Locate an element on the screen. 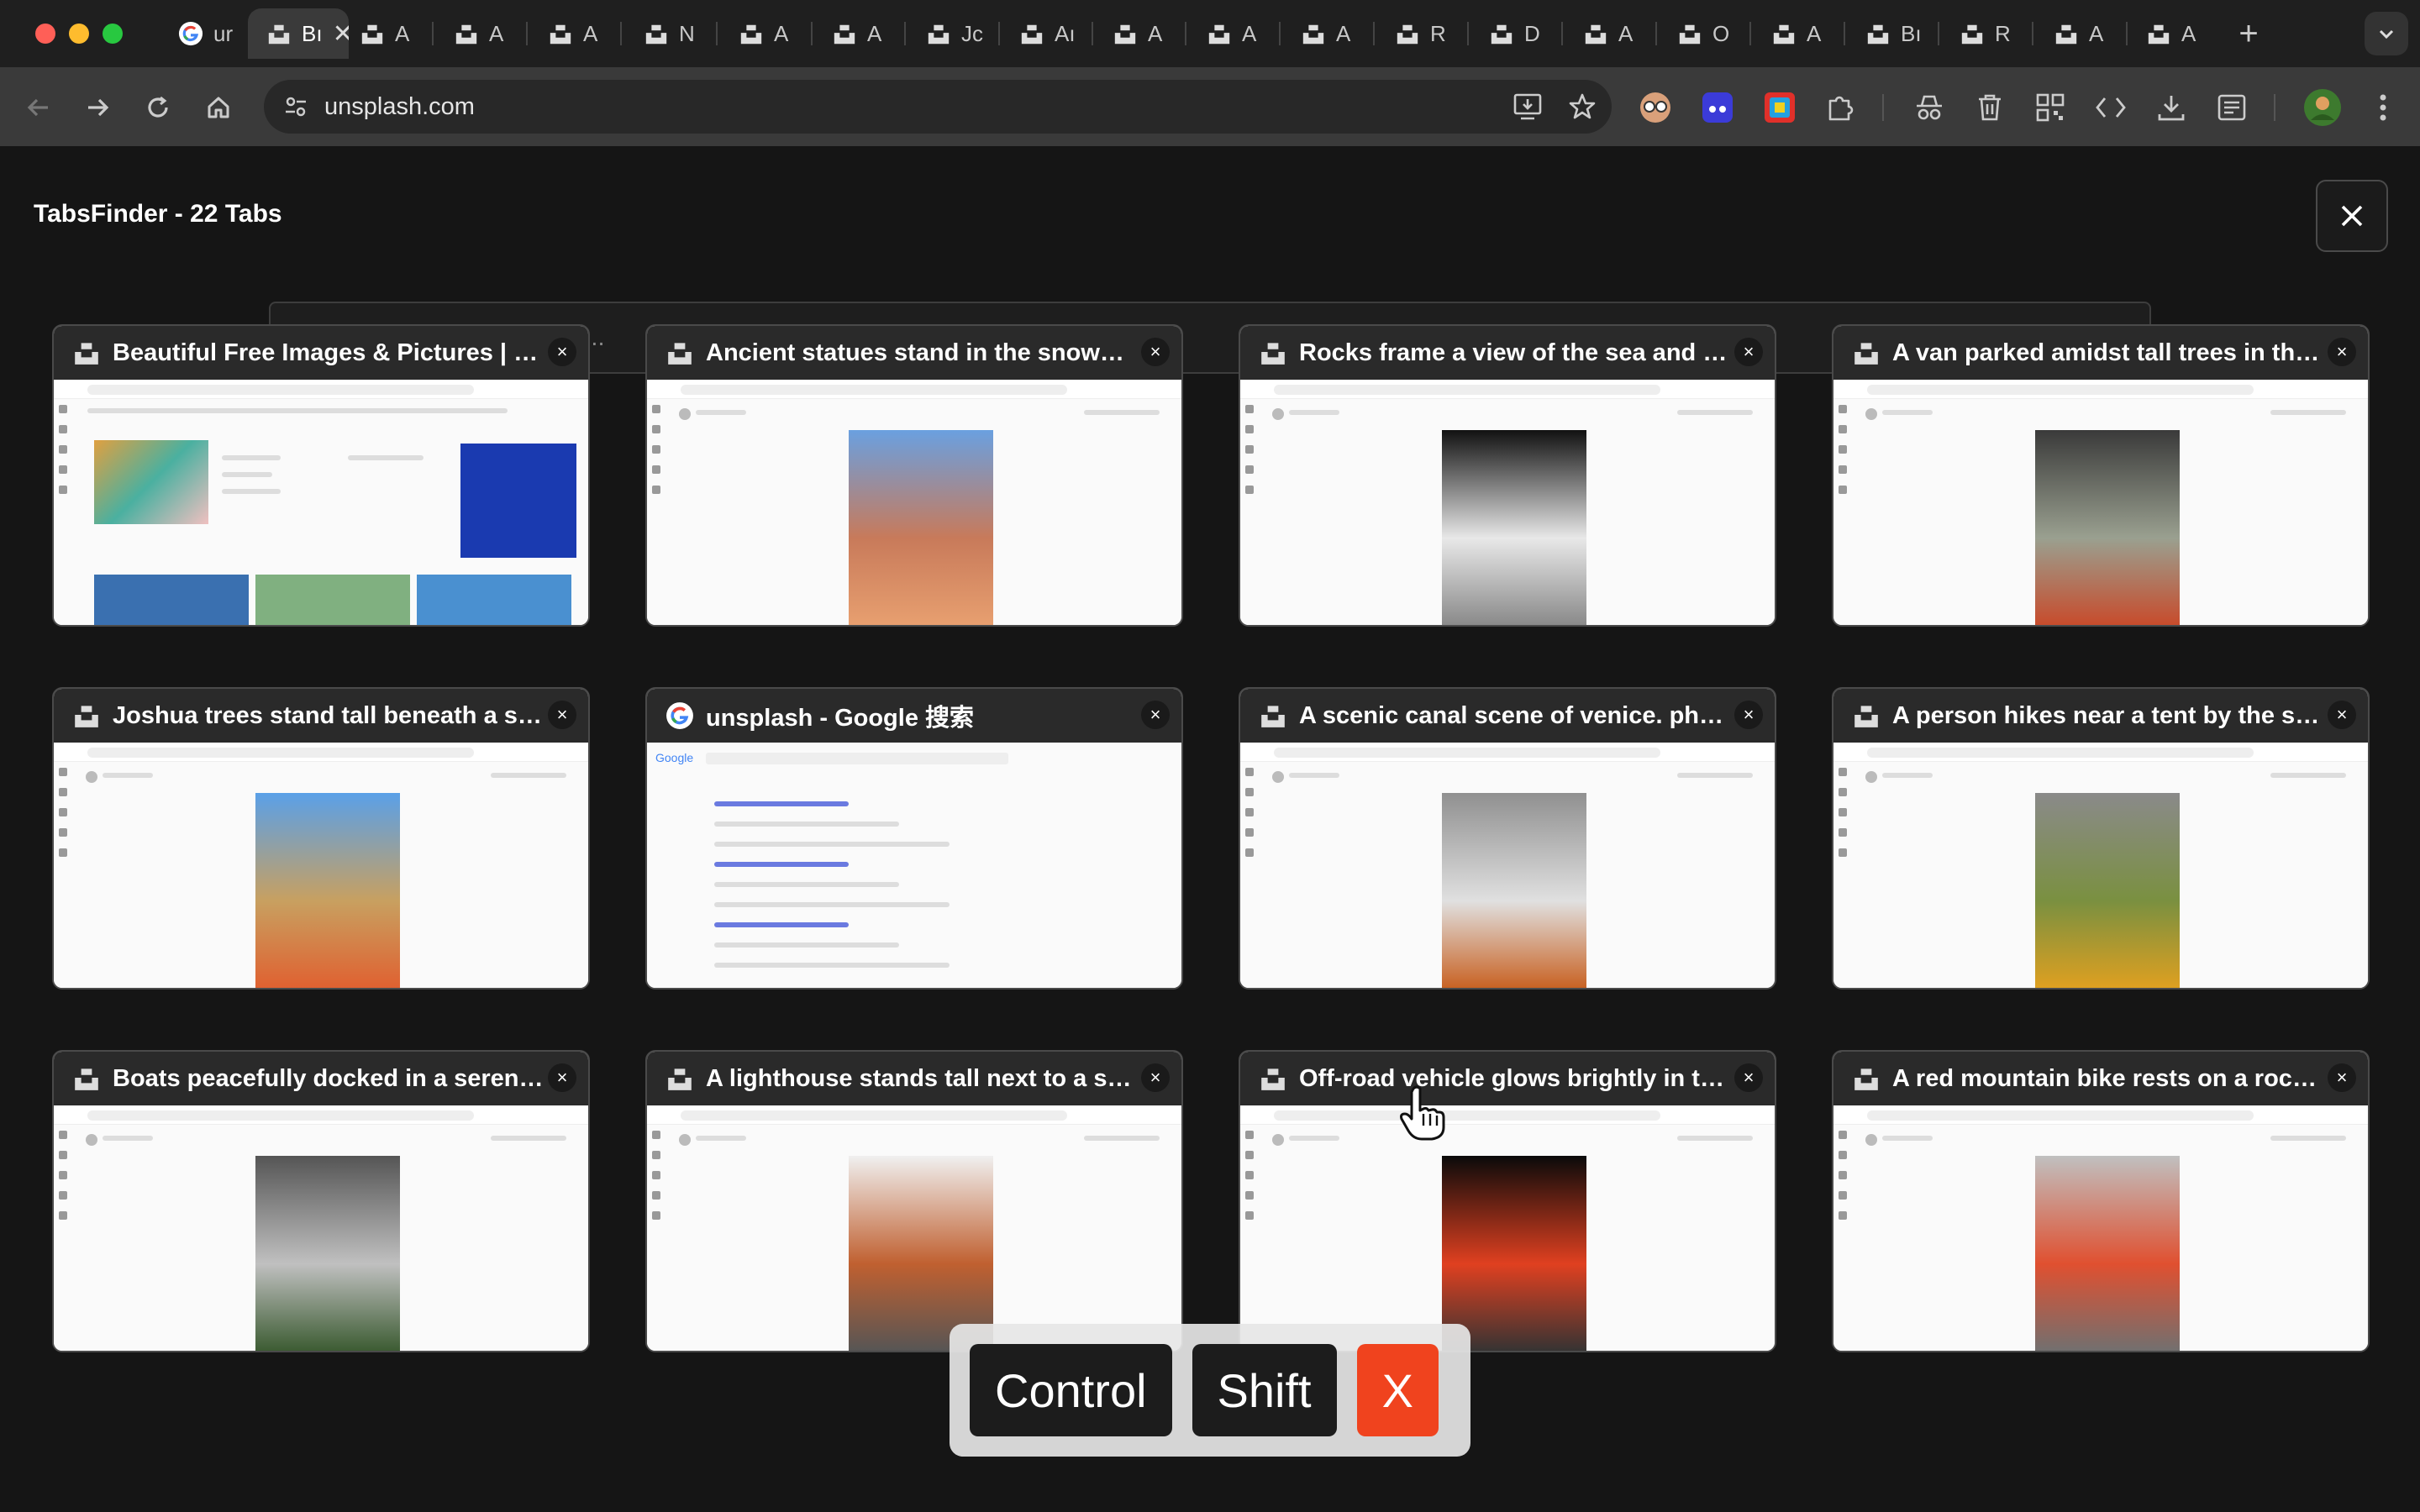 This screenshot has width=2420, height=1512. tab-label: N is located at coordinates (687, 33).